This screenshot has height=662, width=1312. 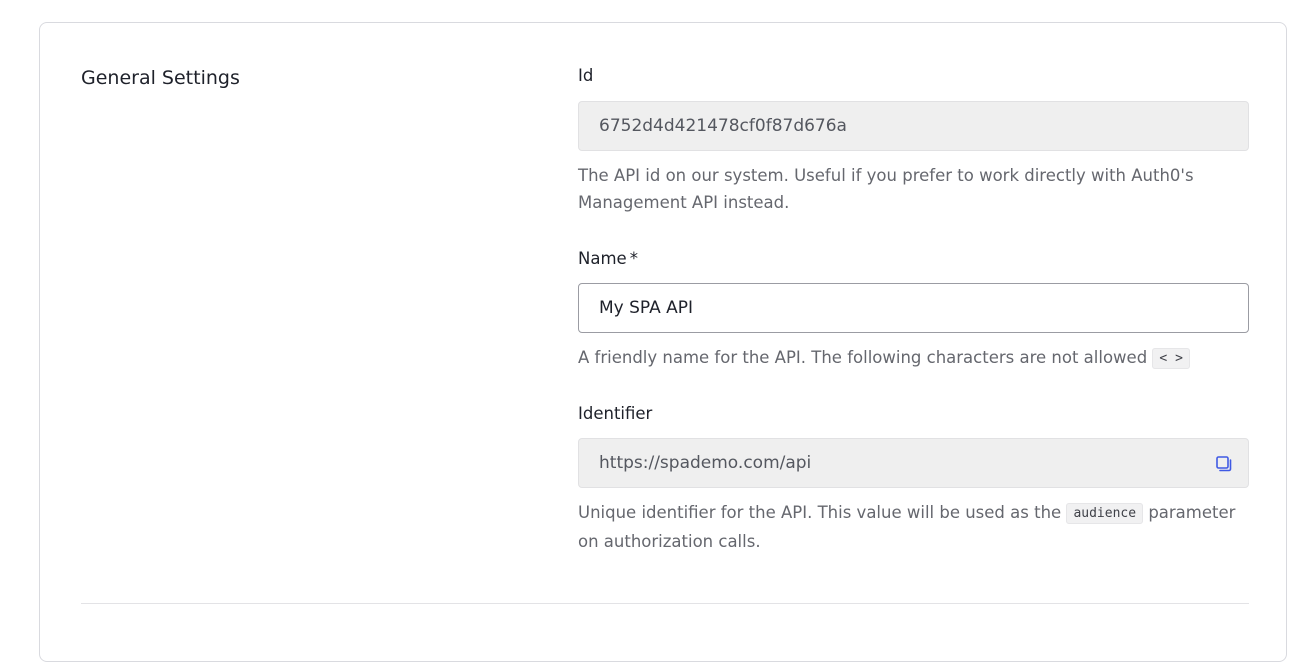 I want to click on name-label-text: Name, so click(x=602, y=258).